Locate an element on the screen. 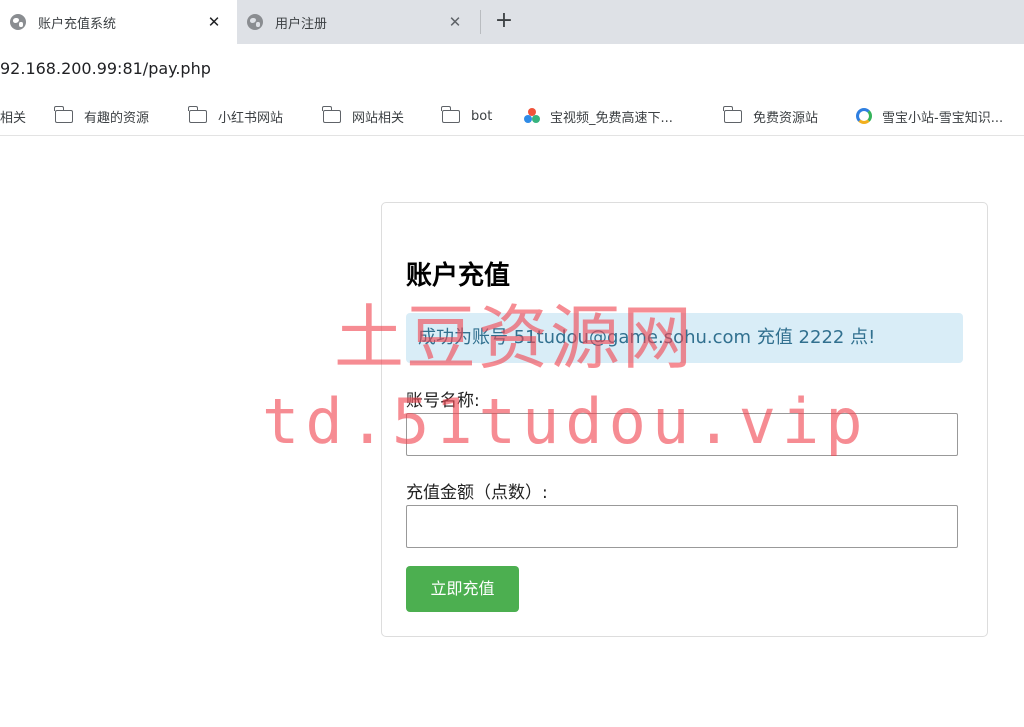  tab-strip: 账户充值系统 ✕ 用户注册 ✕ + is located at coordinates (512, 22).